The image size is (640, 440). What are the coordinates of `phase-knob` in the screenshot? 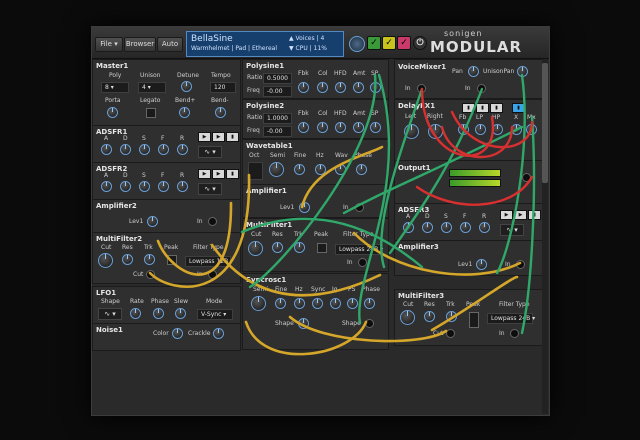 It's located at (369, 303).